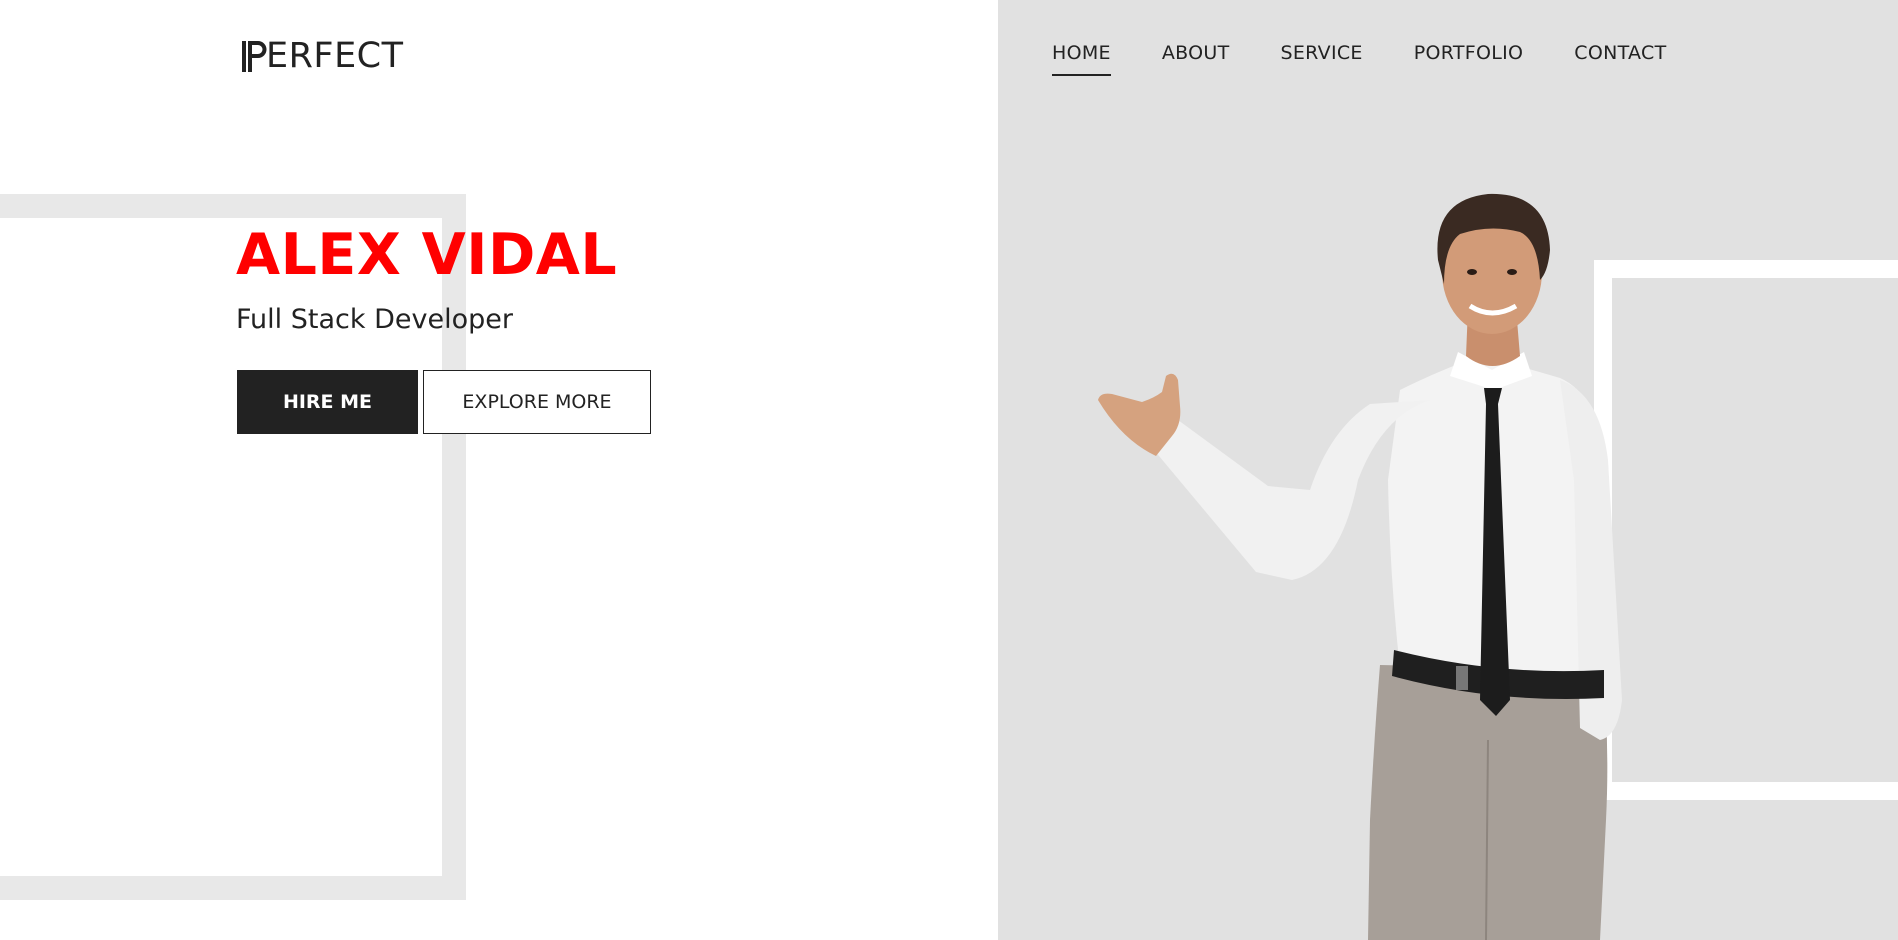  I want to click on main-nav: HOME ABOUT SERVICE PORTFOLIO CONTACT, so click(1359, 59).